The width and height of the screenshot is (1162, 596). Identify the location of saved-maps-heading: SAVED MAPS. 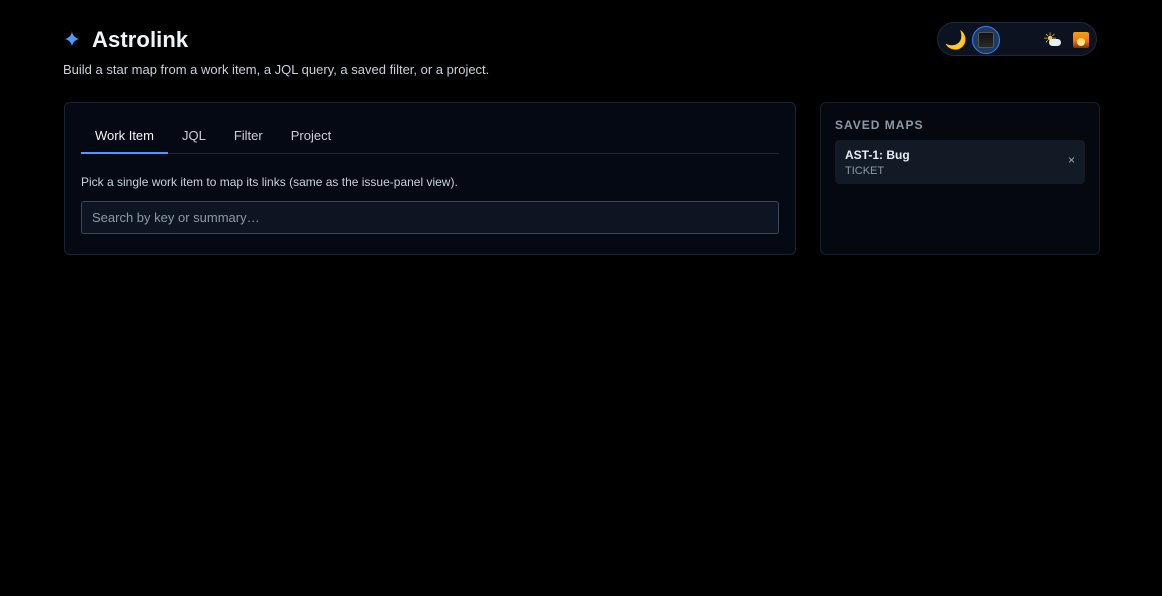
(879, 125).